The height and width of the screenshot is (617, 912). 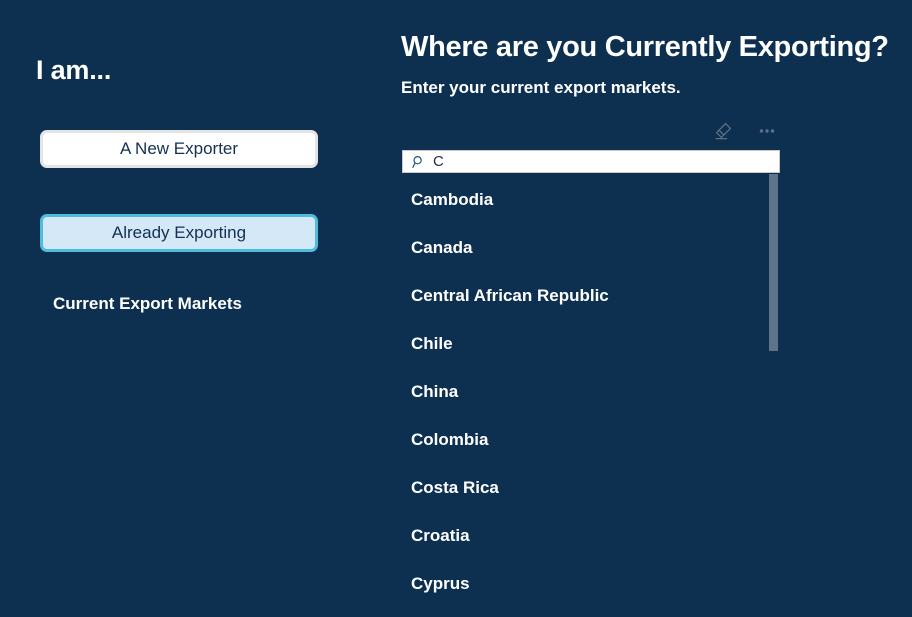 I want to click on results-scrollbar-thumb, so click(x=773, y=262).